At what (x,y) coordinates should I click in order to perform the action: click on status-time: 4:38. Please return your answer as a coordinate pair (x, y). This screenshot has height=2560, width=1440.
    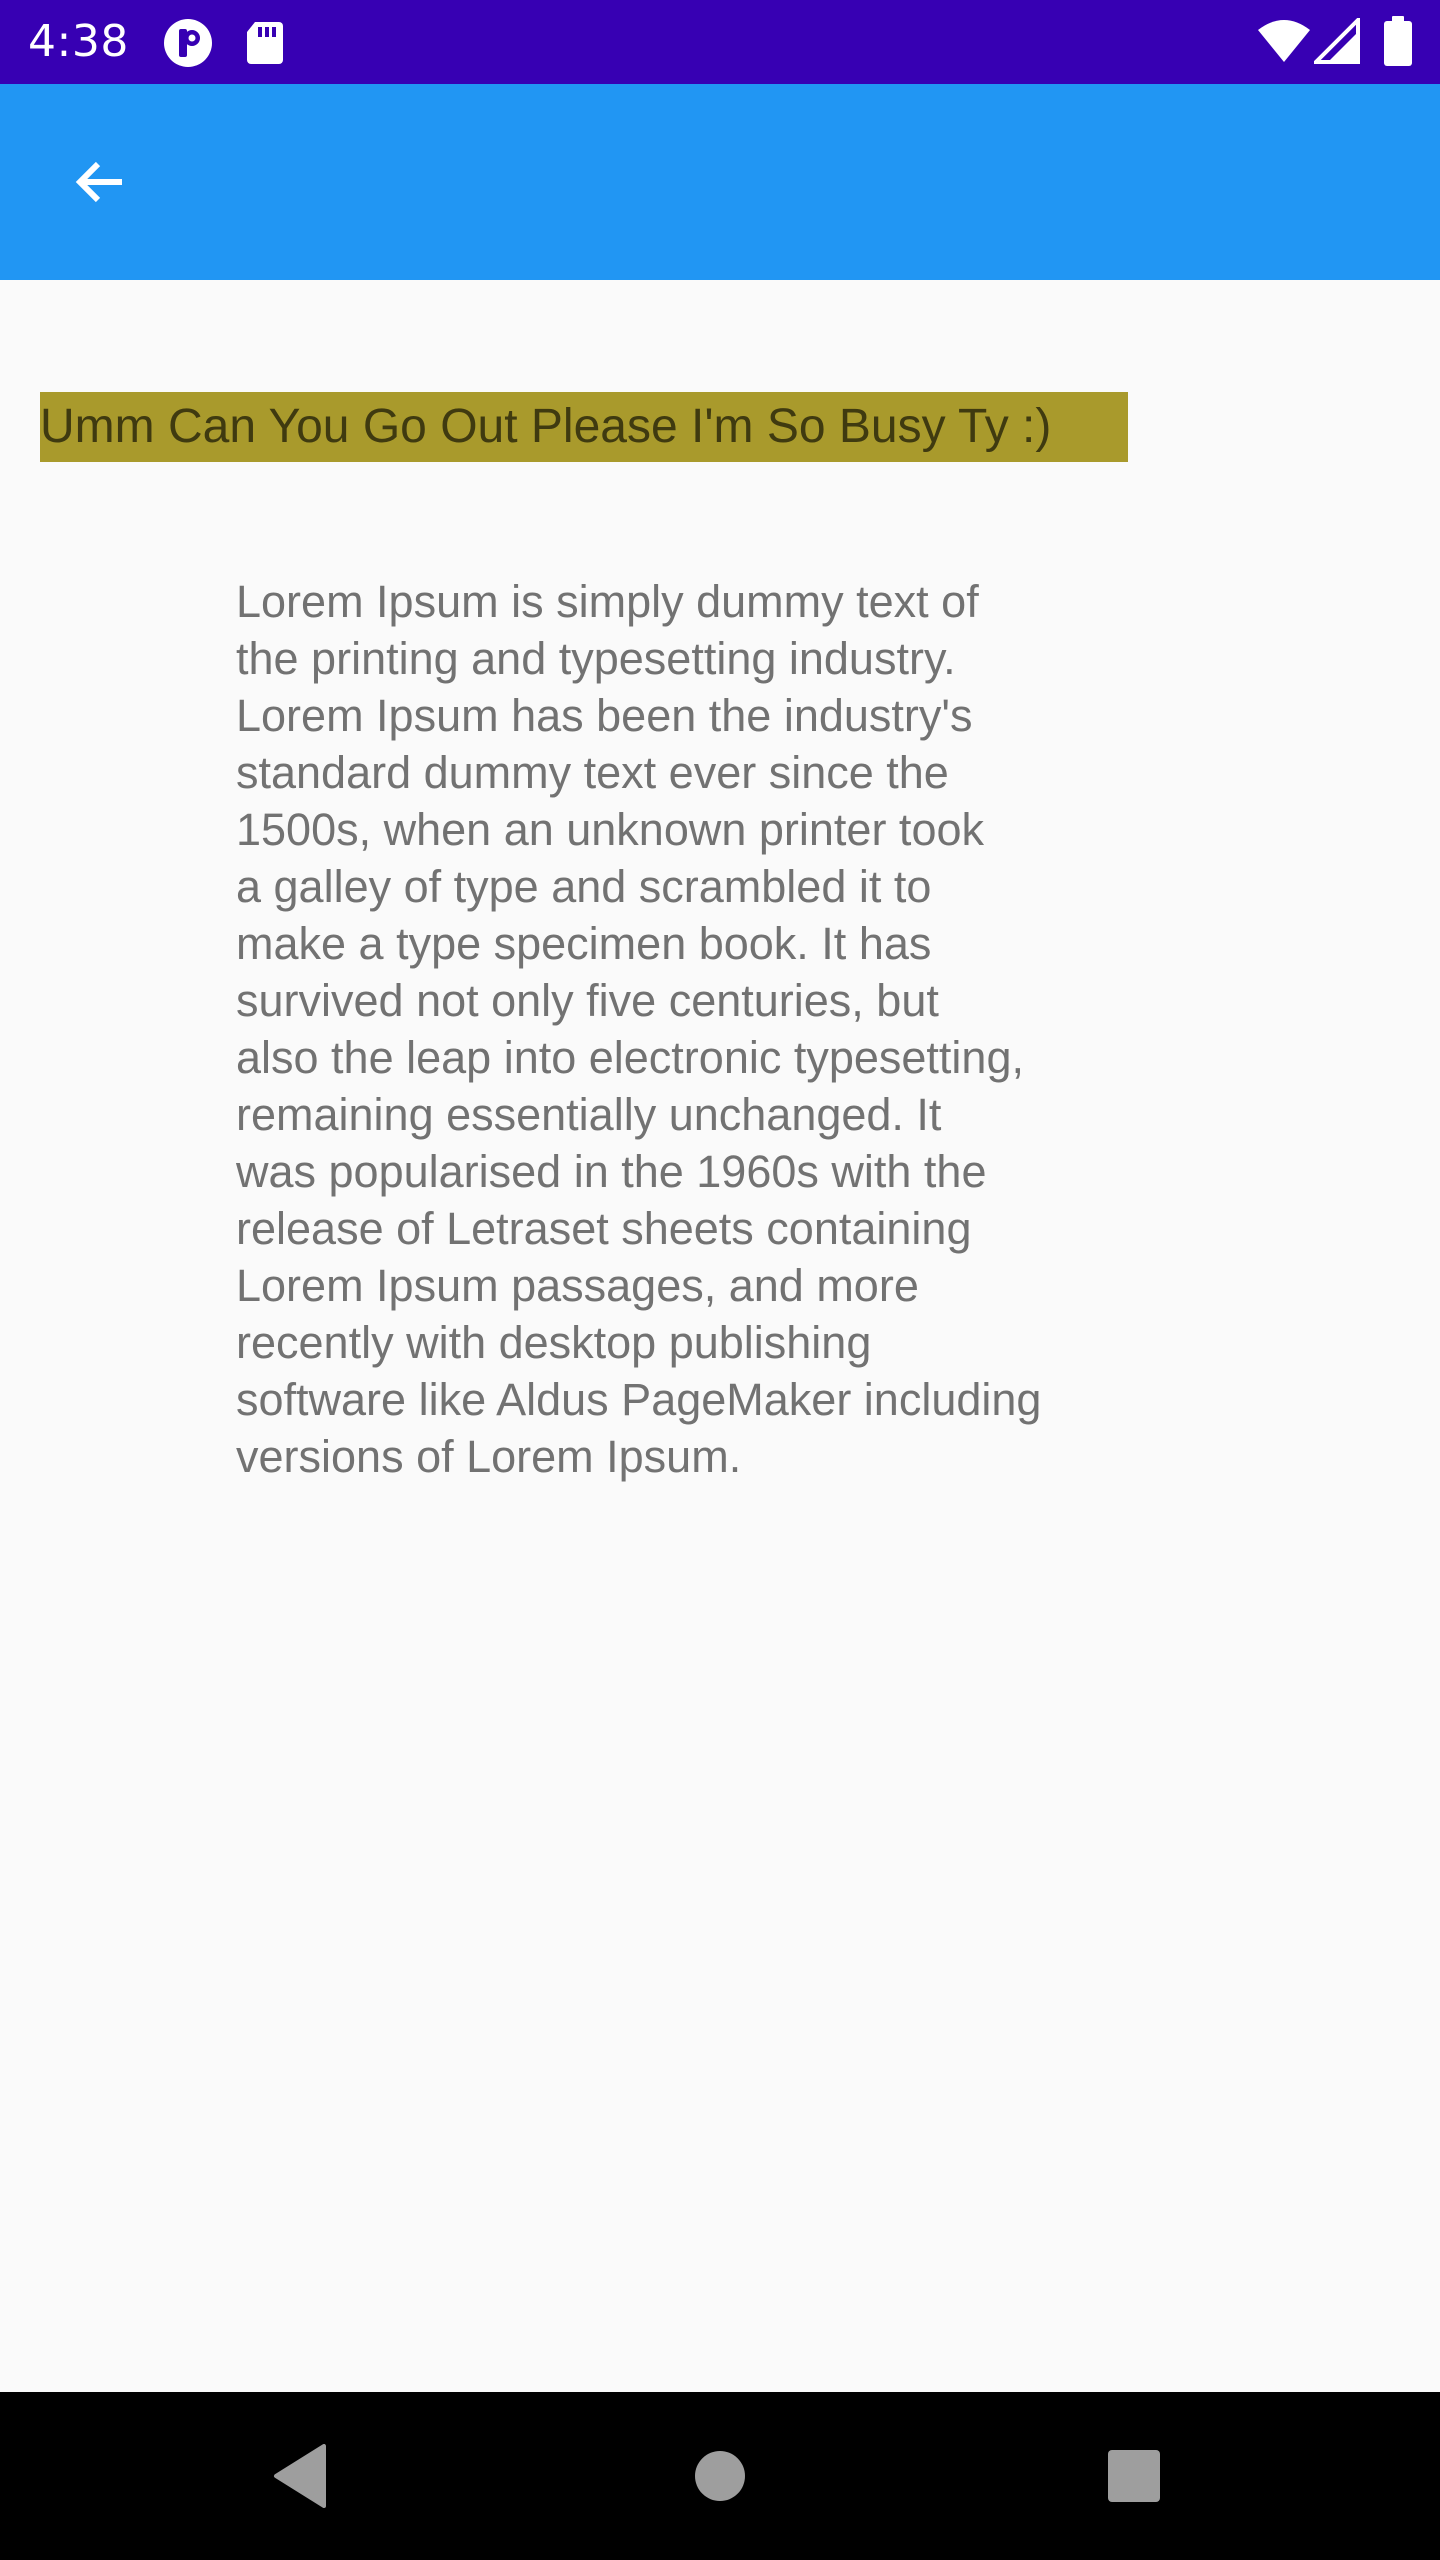
    Looking at the image, I should click on (78, 41).